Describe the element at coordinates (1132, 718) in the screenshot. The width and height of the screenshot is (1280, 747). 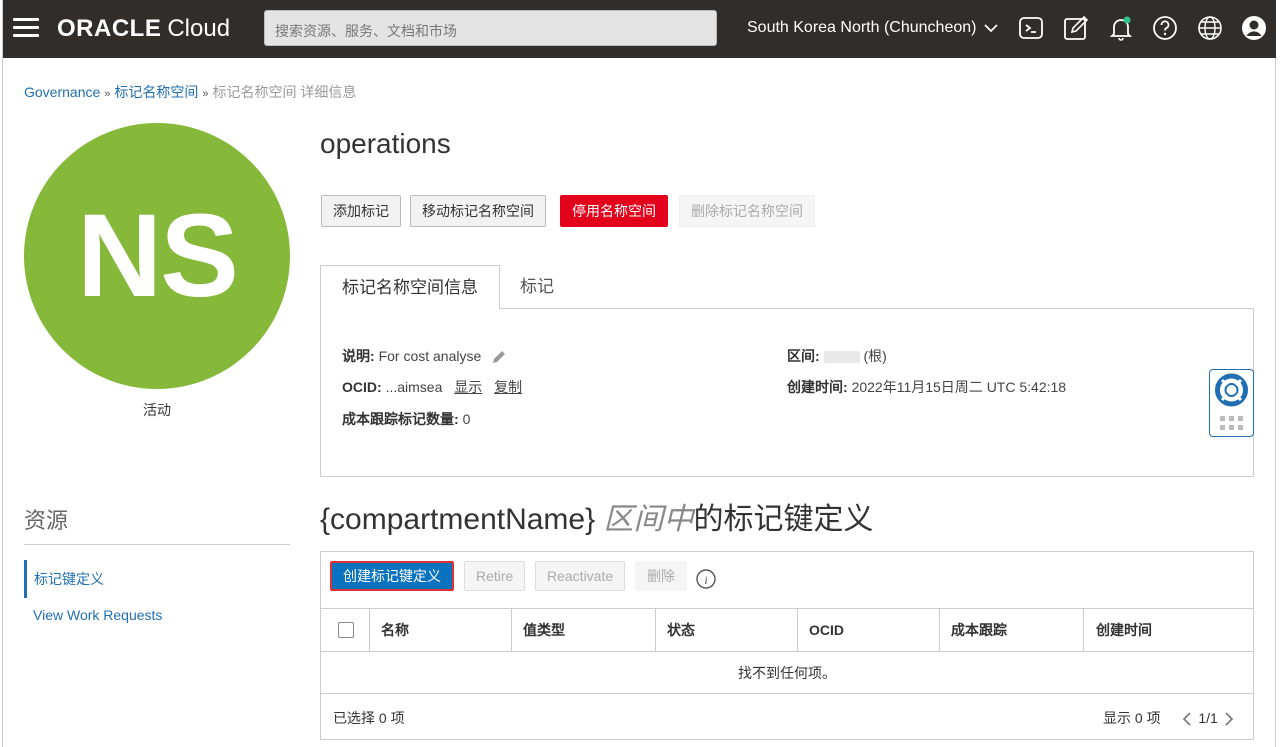
I see `showing-count: 显示 0 项` at that location.